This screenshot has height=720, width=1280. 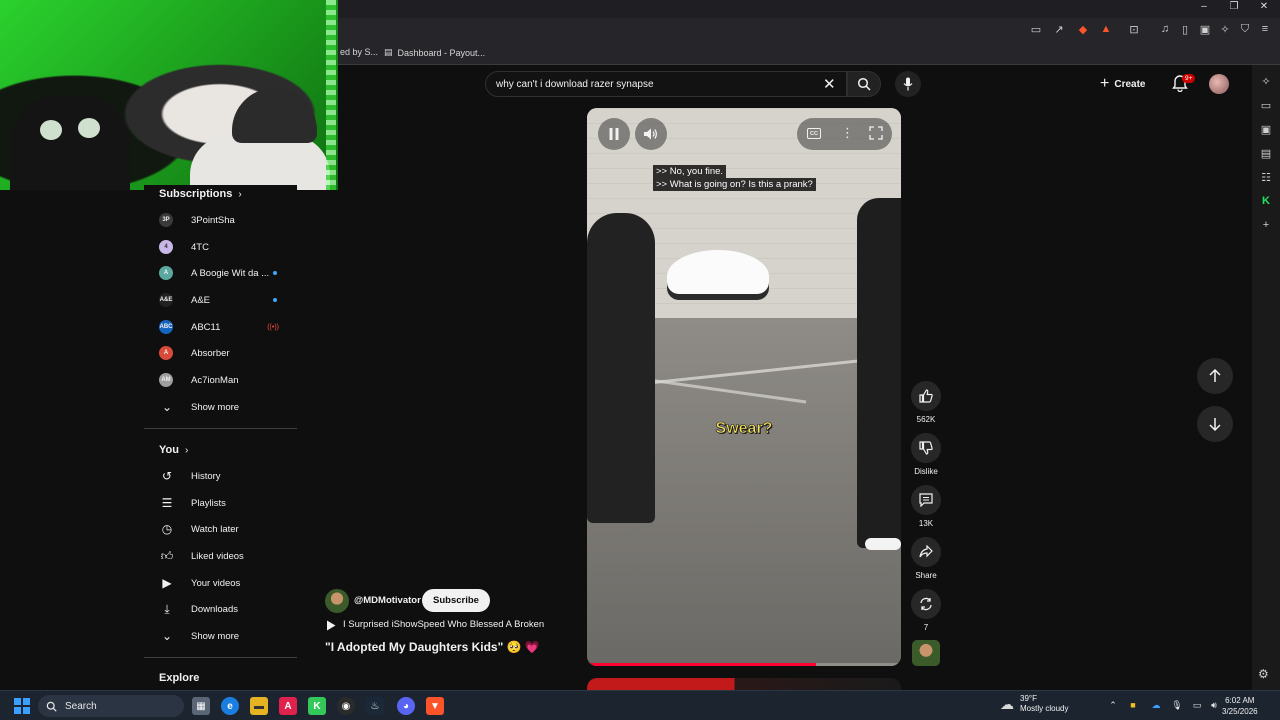 What do you see at coordinates (228, 300) in the screenshot?
I see `sidebar-item-ae: A&E A&E` at bounding box center [228, 300].